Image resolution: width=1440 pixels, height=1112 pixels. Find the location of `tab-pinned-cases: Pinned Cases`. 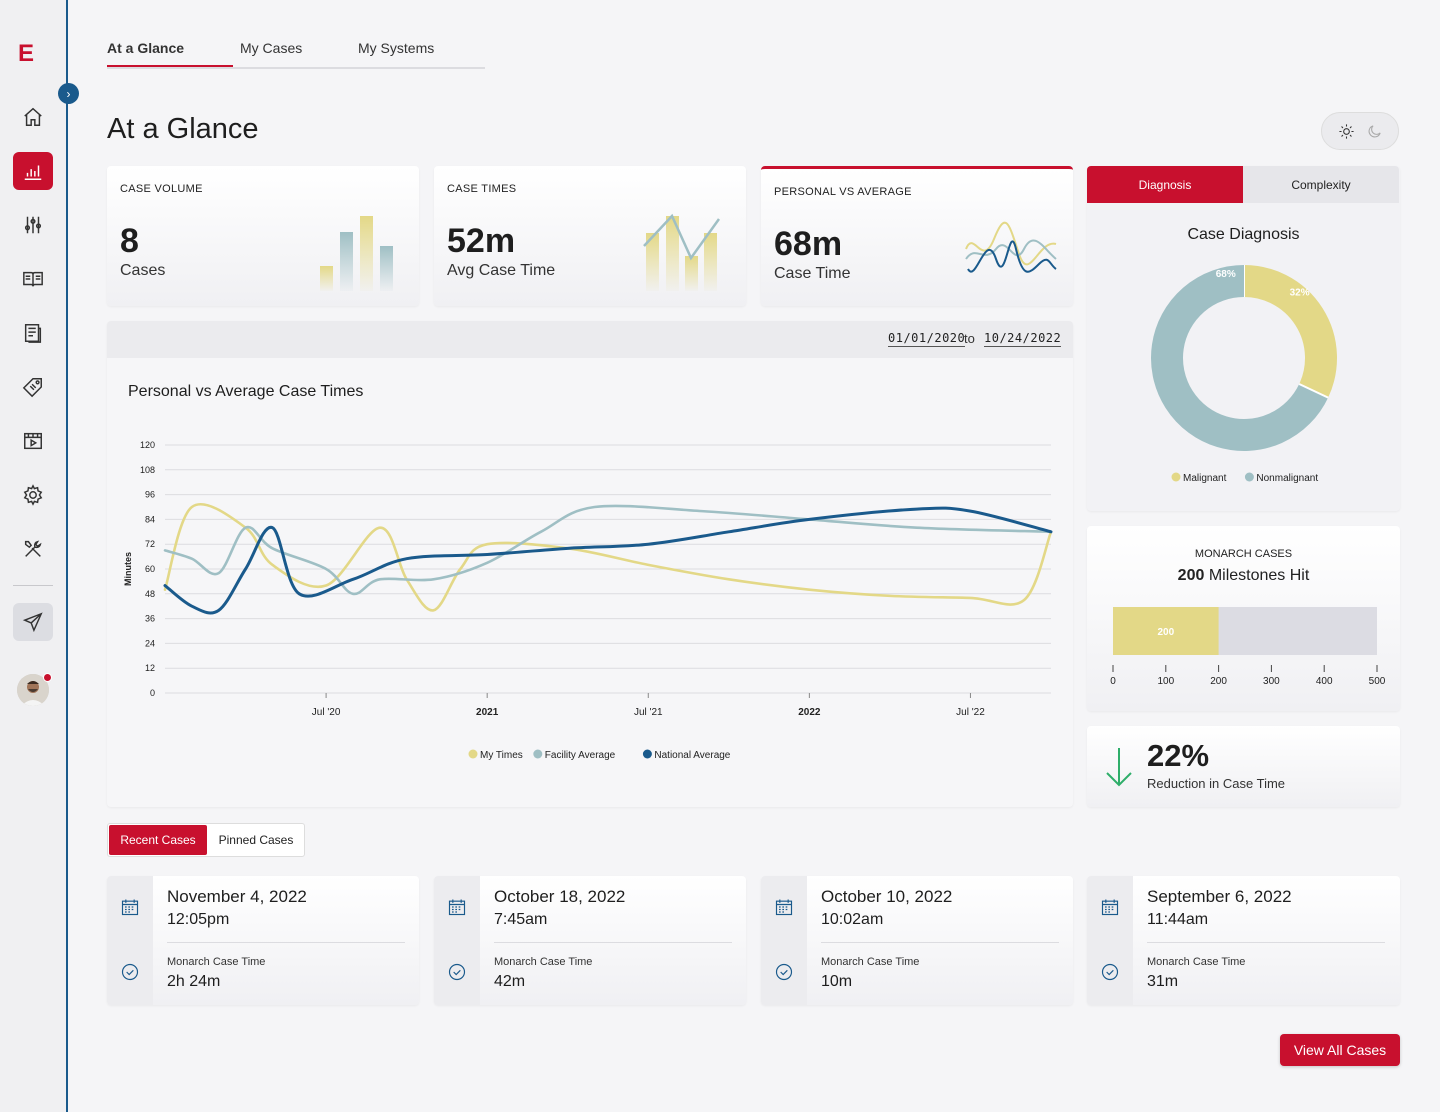

tab-pinned-cases: Pinned Cases is located at coordinates (256, 840).